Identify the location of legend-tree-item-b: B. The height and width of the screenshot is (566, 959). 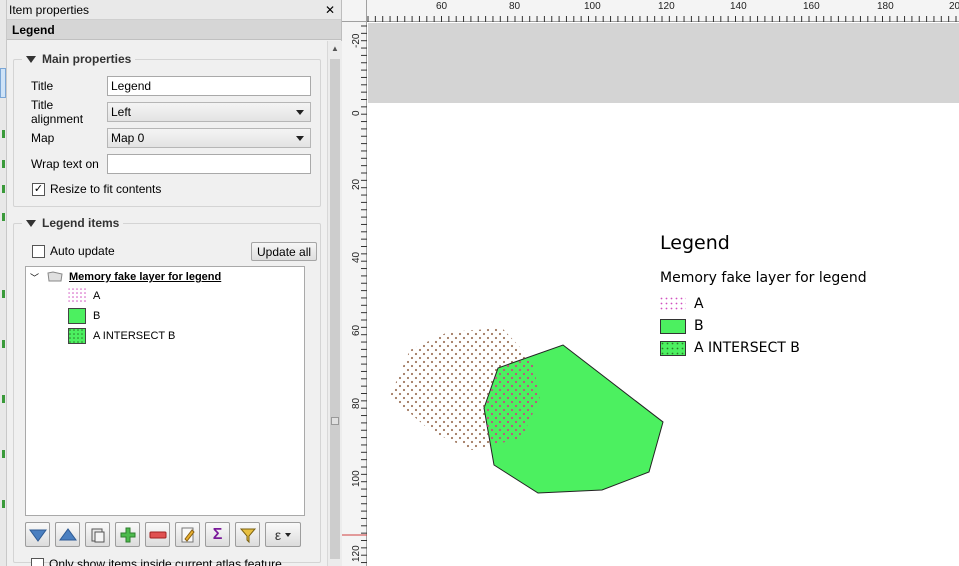
(84, 316).